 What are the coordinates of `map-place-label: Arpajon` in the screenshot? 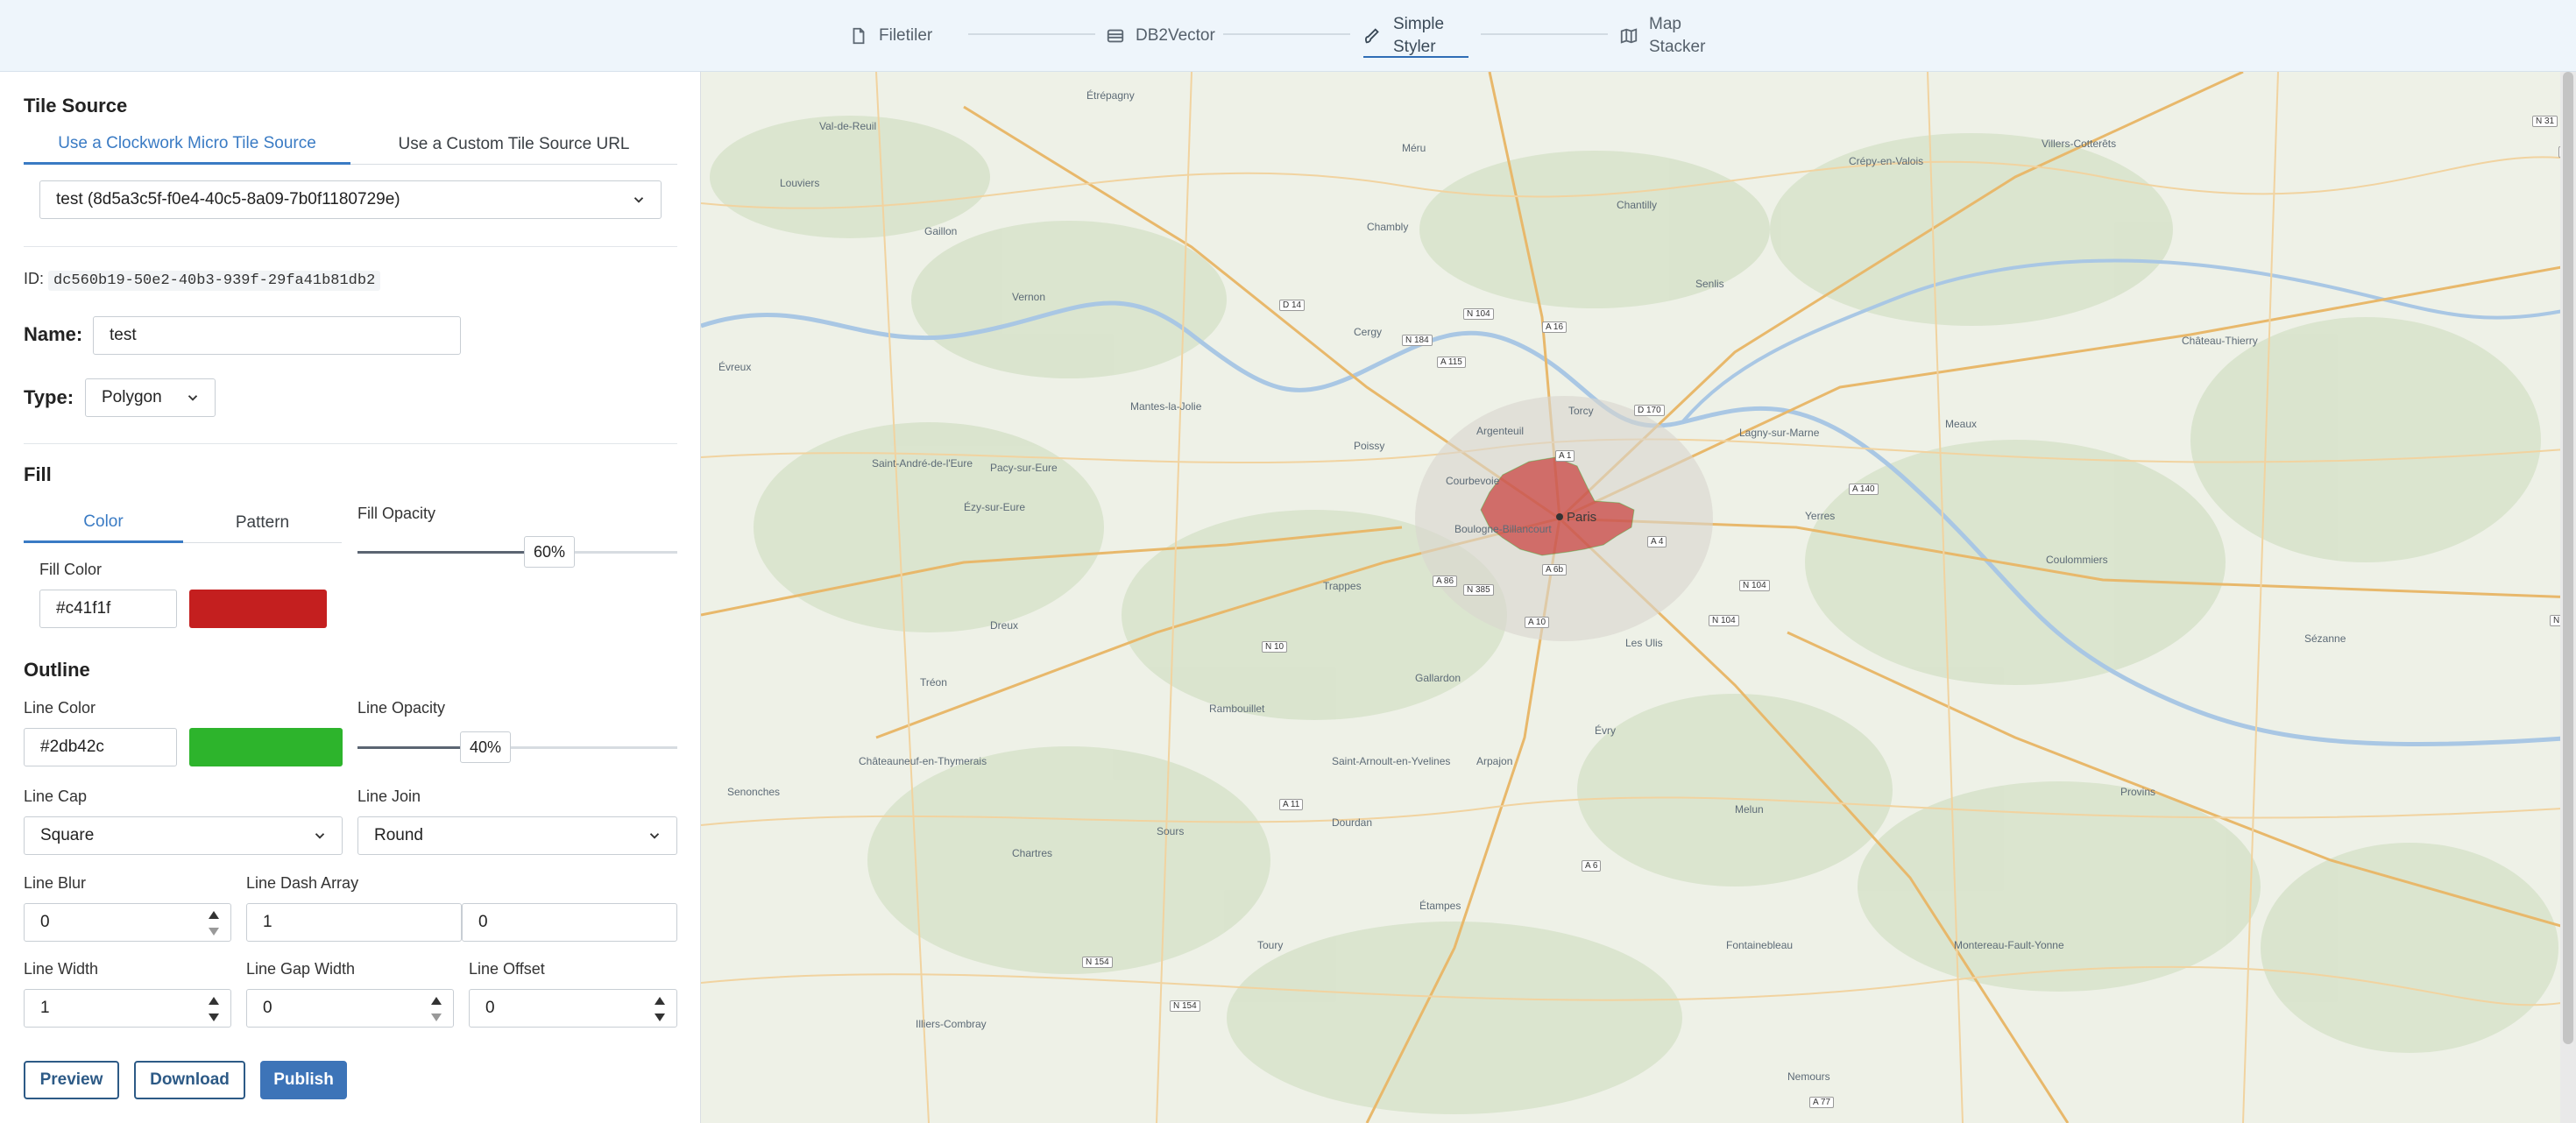 It's located at (1494, 761).